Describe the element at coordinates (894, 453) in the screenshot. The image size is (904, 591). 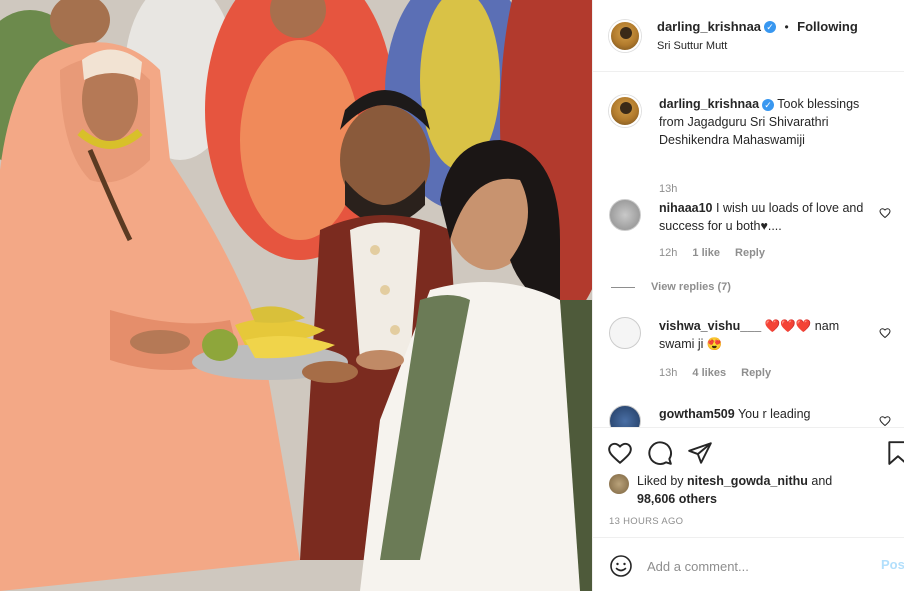
I see `bookmark-icon` at that location.